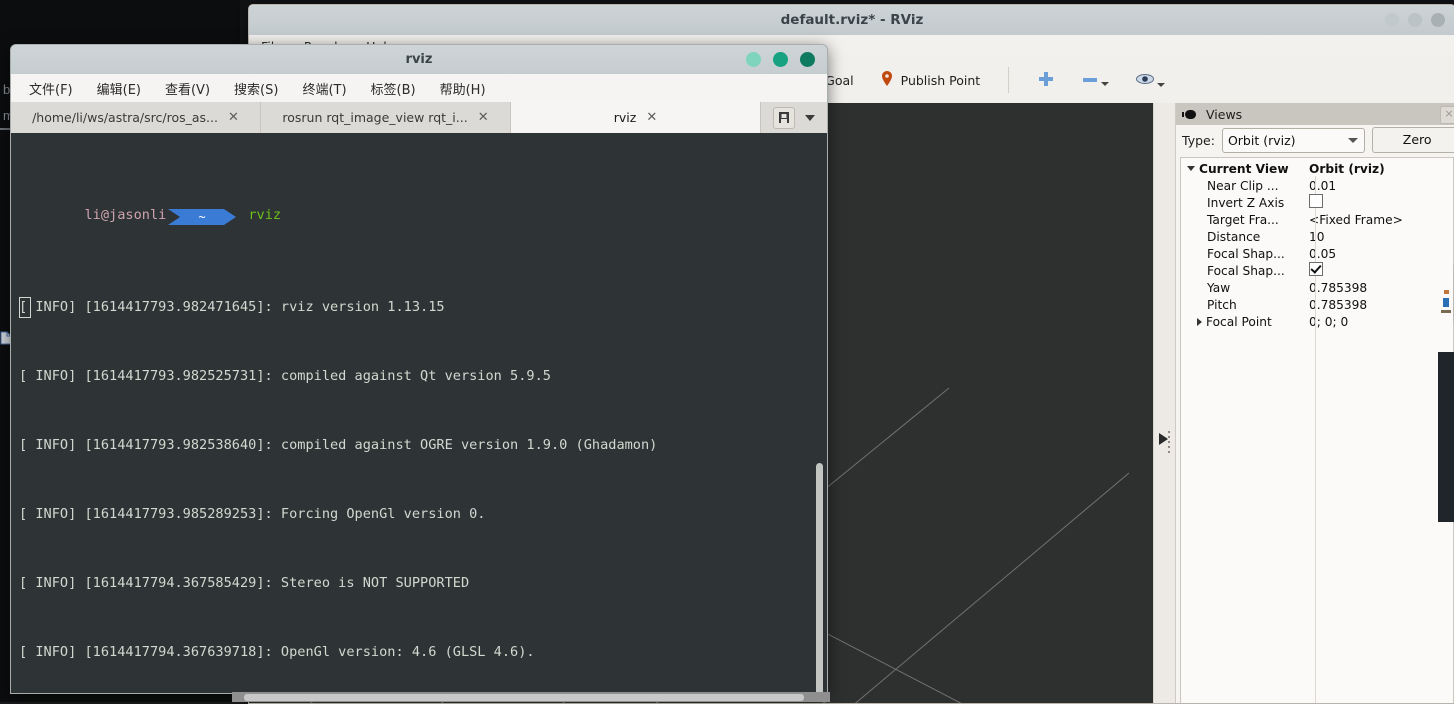  I want to click on views-zero-button: Zero, so click(1413, 140).